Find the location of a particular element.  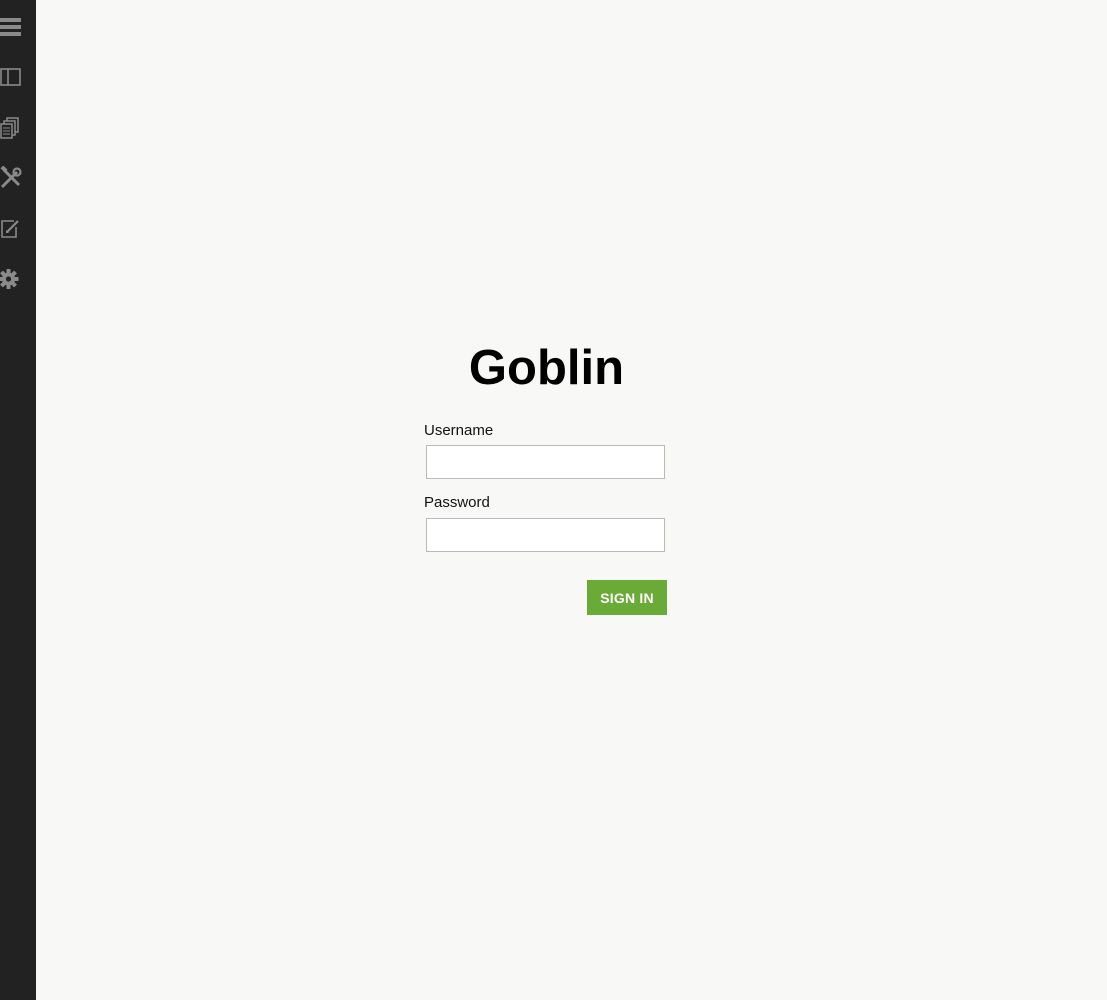

tools-icon is located at coordinates (12, 178).